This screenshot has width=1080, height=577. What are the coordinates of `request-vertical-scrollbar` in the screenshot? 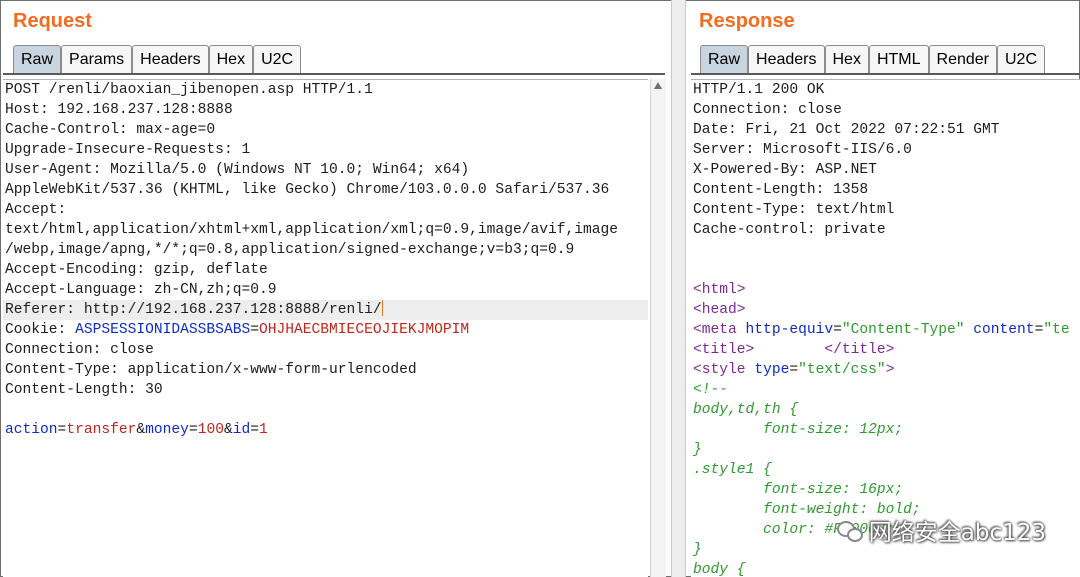 It's located at (658, 328).